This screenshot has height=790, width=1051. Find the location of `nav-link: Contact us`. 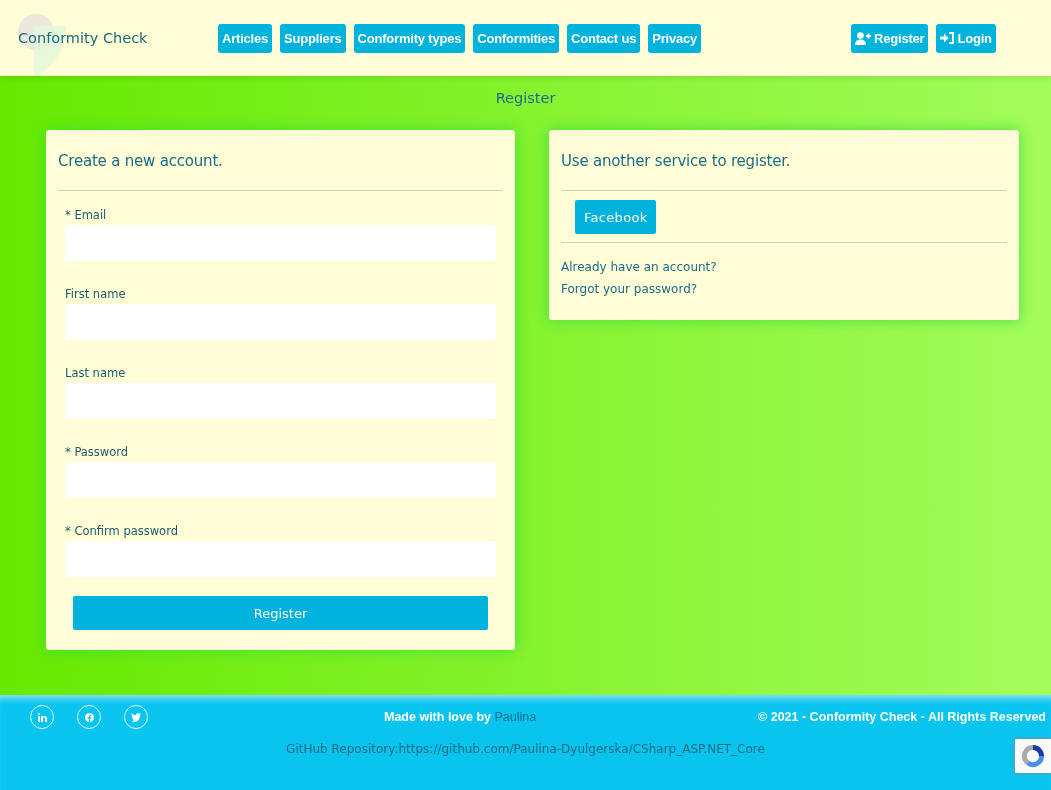

nav-link: Contact us is located at coordinates (604, 38).